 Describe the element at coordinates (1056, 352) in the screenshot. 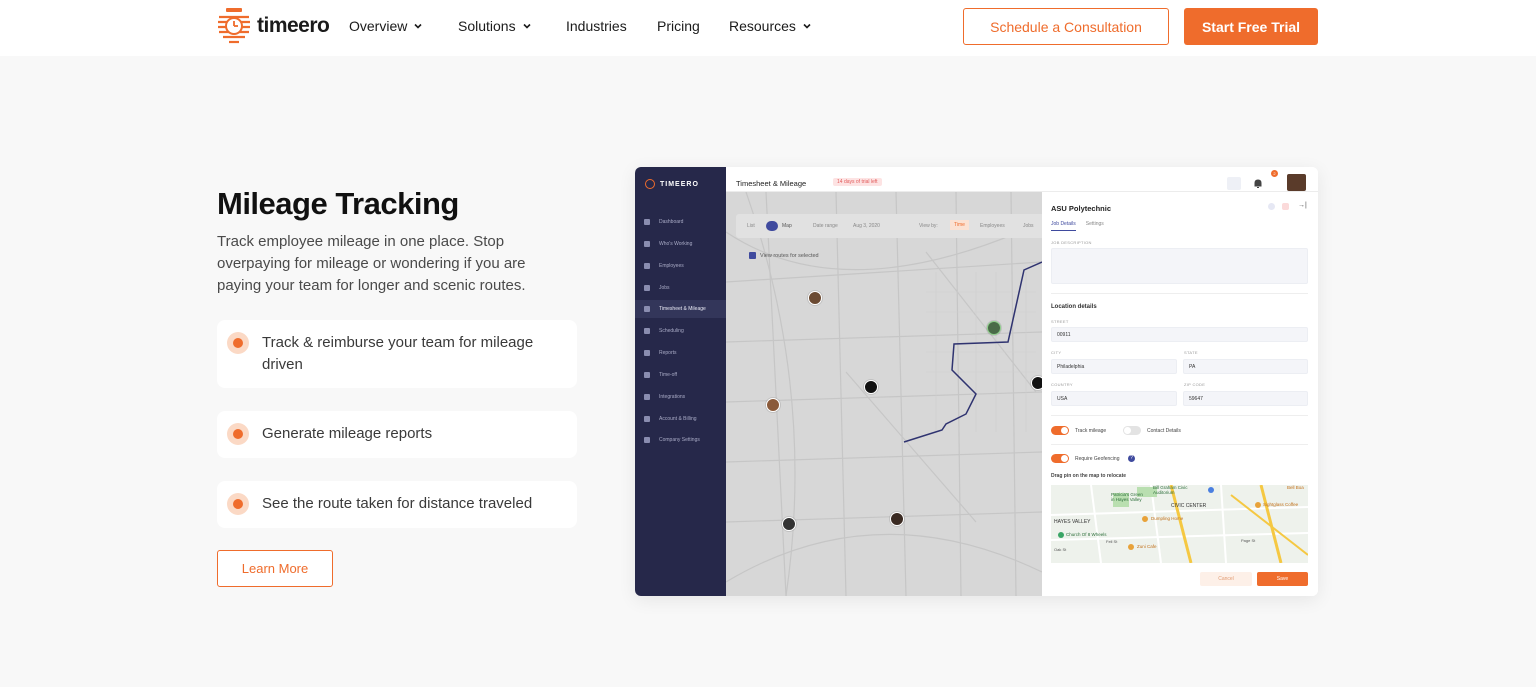

I see `city-label: CITY` at that location.